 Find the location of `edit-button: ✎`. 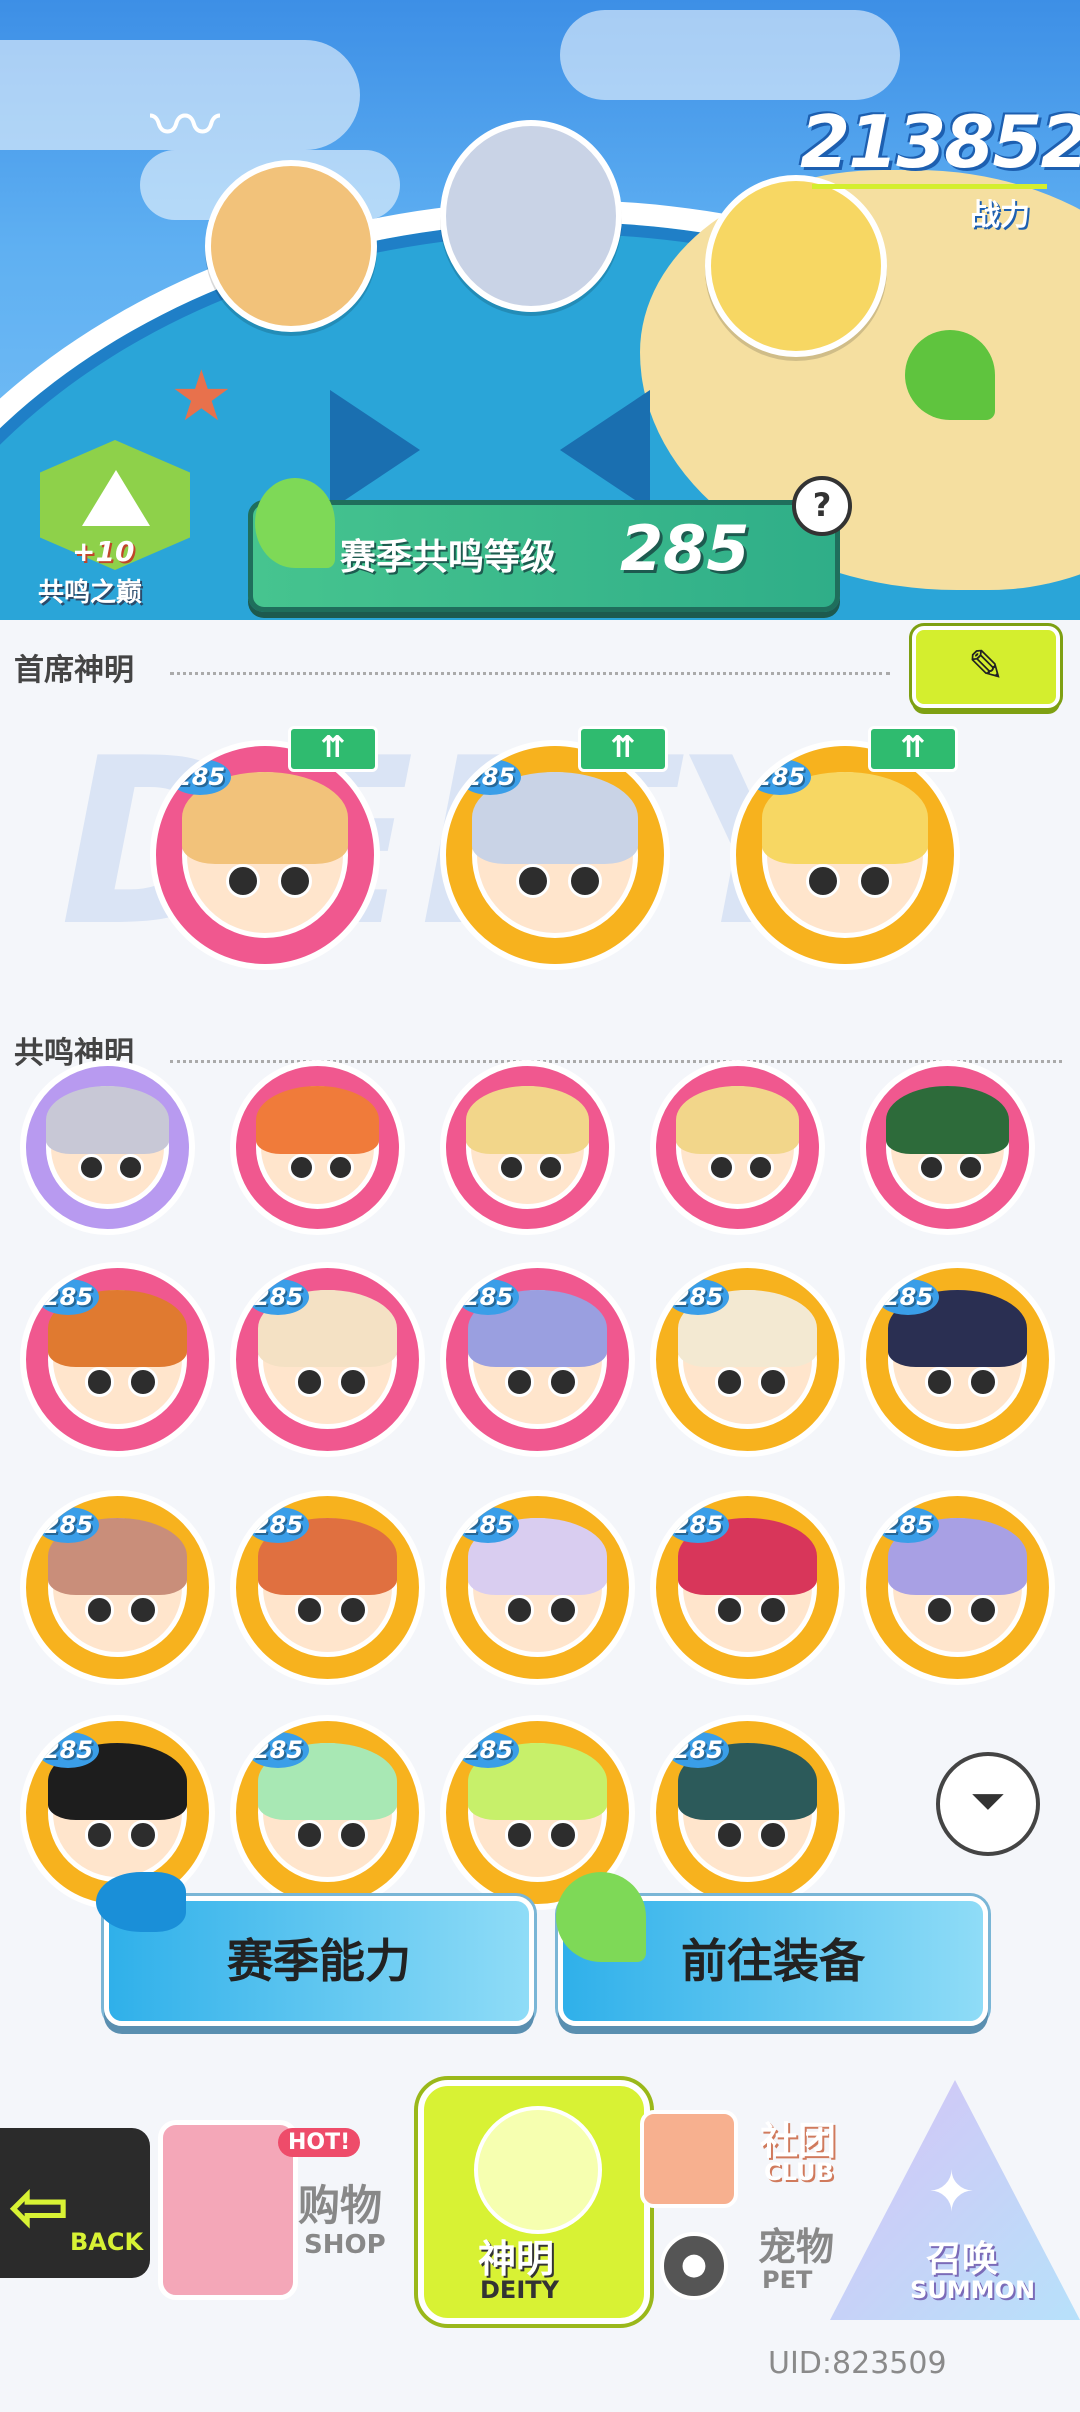

edit-button: ✎ is located at coordinates (986, 667).